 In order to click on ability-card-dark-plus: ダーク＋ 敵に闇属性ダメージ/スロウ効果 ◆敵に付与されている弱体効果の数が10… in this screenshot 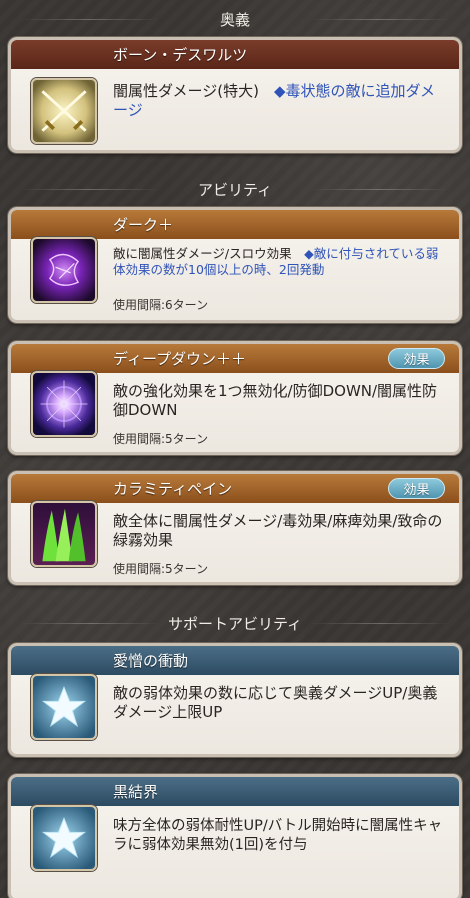, I will do `click(235, 265)`.